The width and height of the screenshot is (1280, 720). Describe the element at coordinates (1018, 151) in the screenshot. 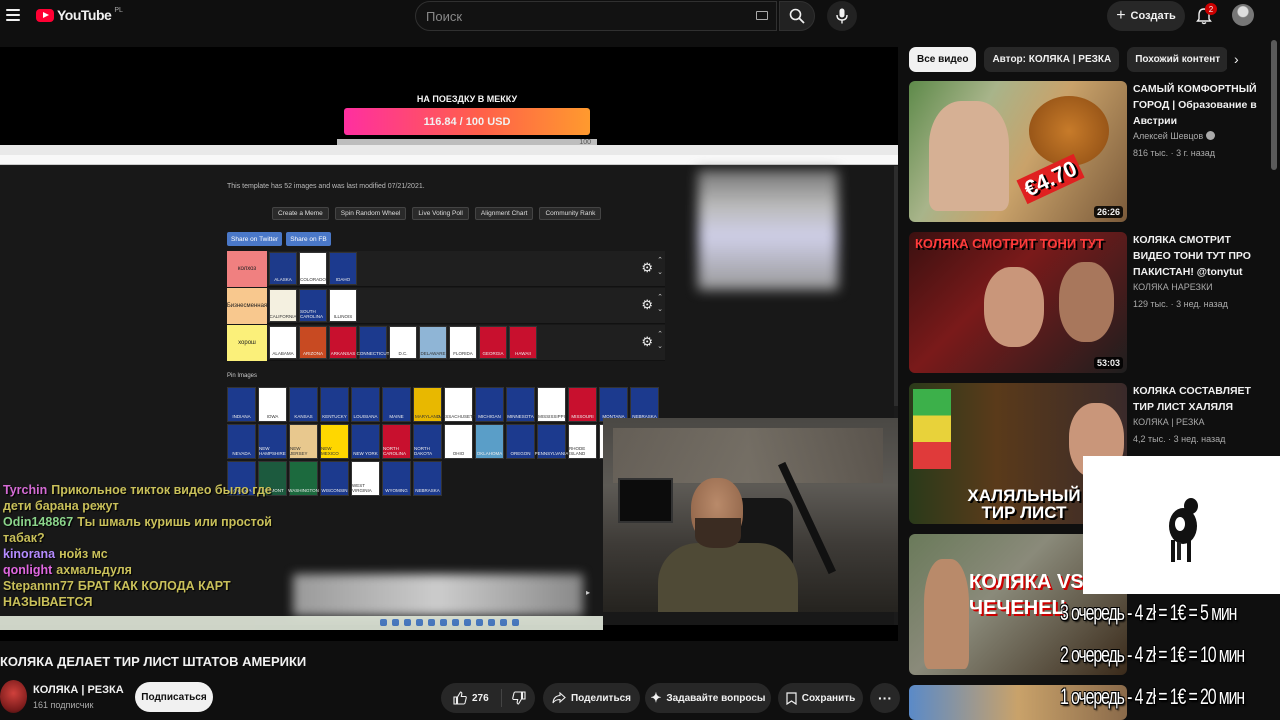

I see `recommendation-thumbnail: €4.70 26:26` at that location.